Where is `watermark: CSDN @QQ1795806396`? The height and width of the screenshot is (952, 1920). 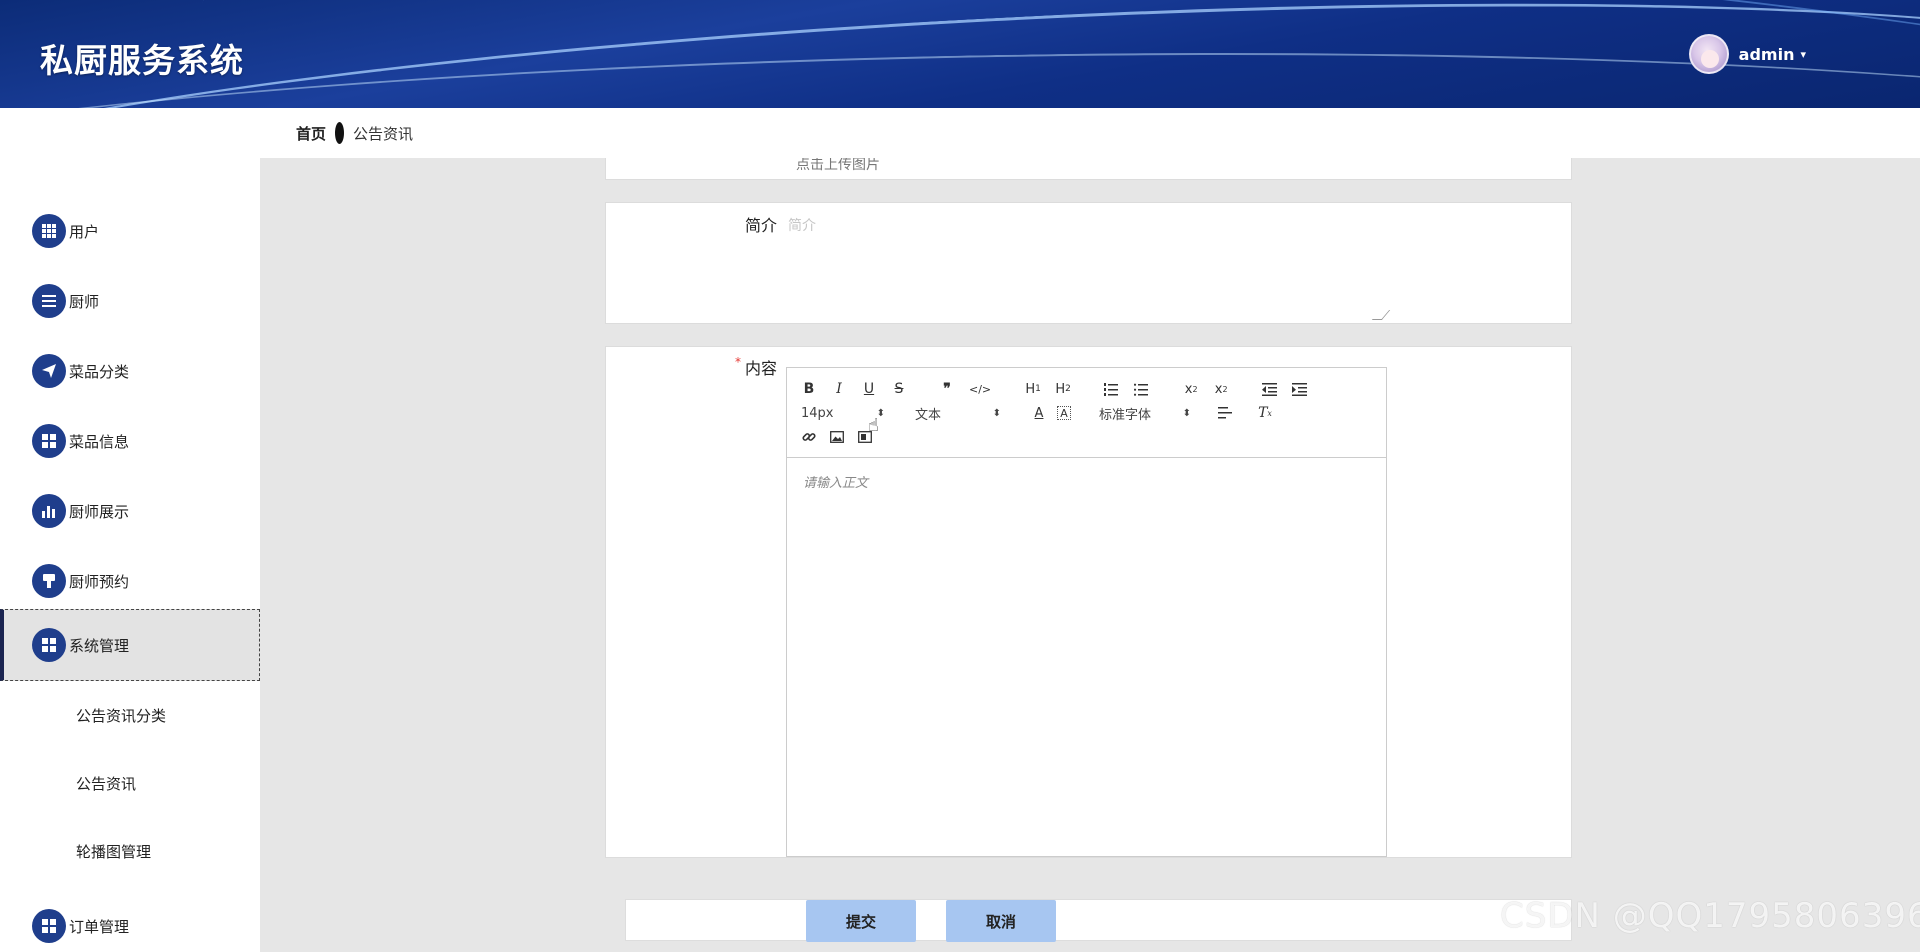
watermark: CSDN @QQ1795806396 is located at coordinates (1710, 916).